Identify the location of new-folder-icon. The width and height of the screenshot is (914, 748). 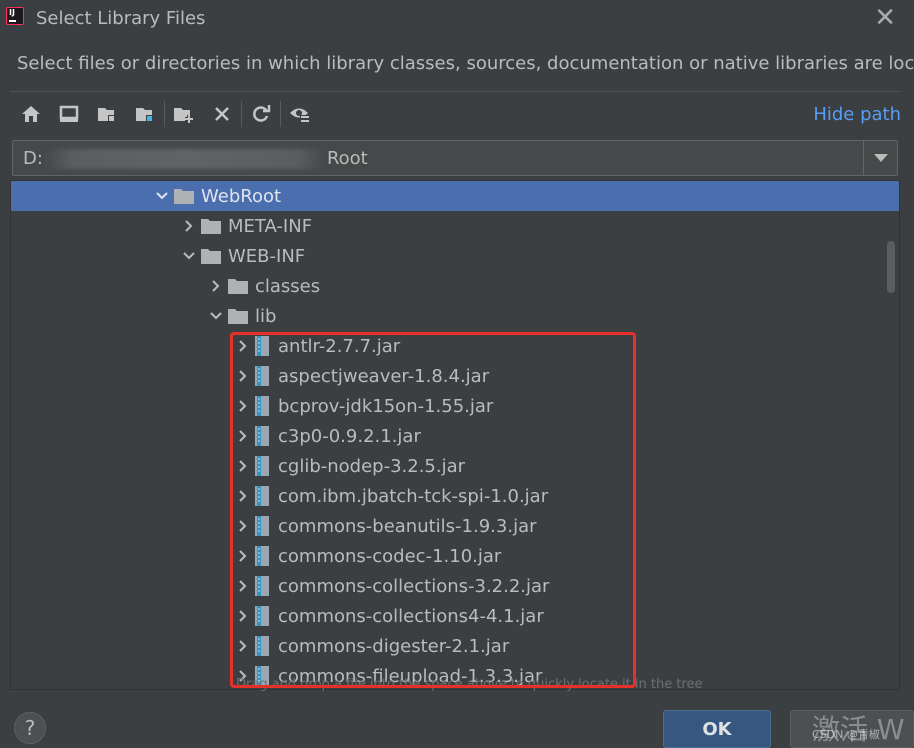
(183, 115).